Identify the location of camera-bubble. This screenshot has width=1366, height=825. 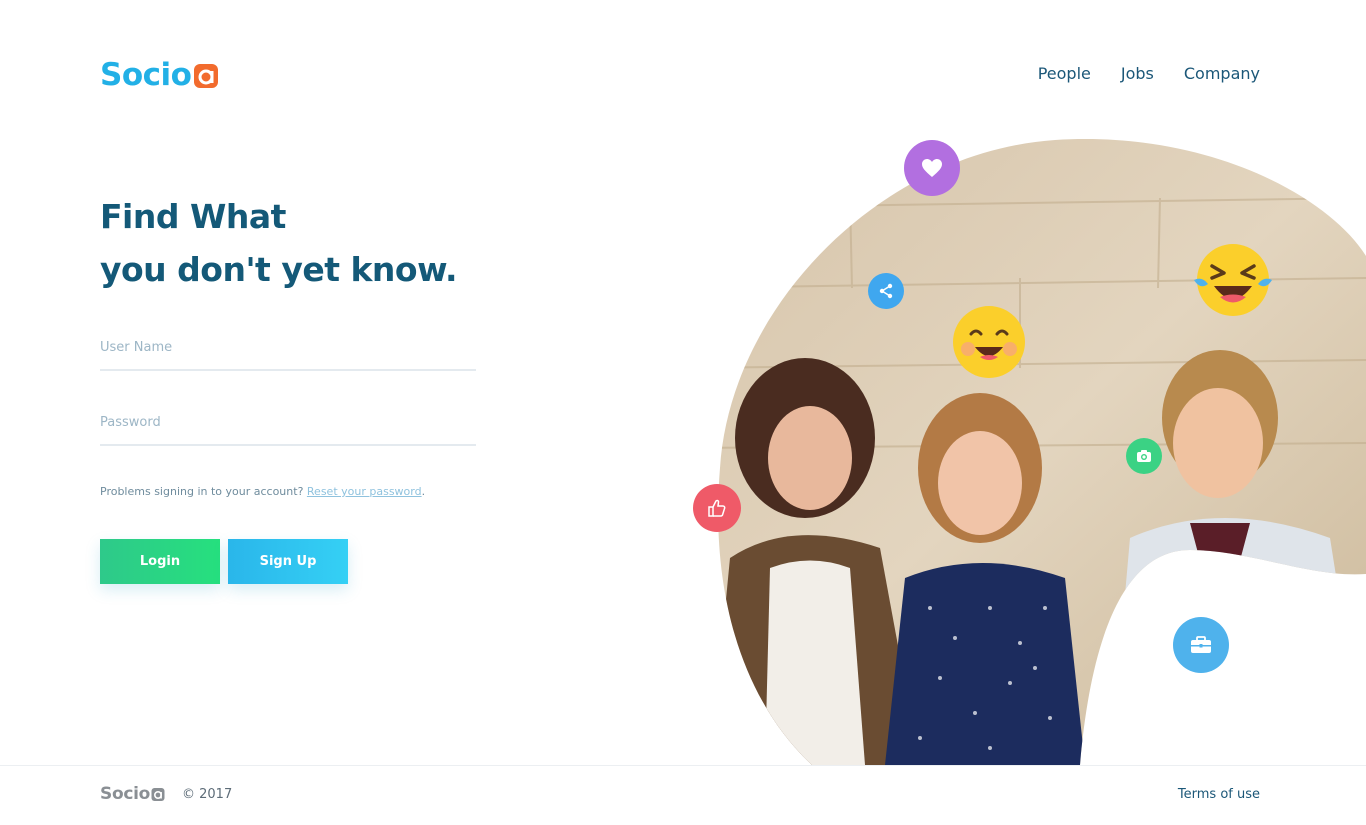
(1144, 456).